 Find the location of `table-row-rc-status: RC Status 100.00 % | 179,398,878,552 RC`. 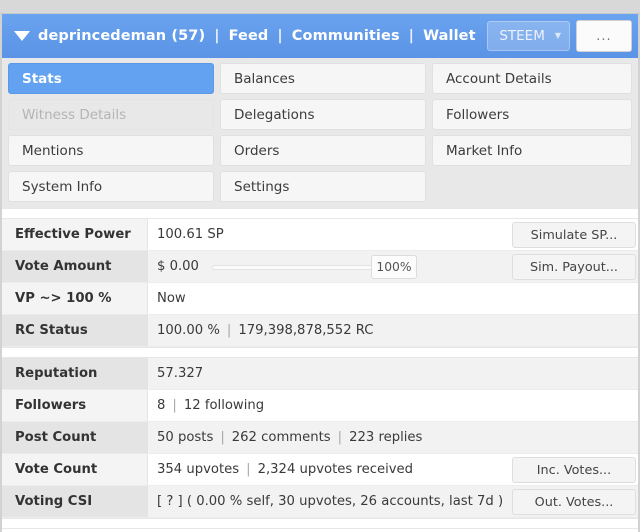

table-row-rc-status: RC Status 100.00 % | 179,398,878,552 RC is located at coordinates (320, 331).